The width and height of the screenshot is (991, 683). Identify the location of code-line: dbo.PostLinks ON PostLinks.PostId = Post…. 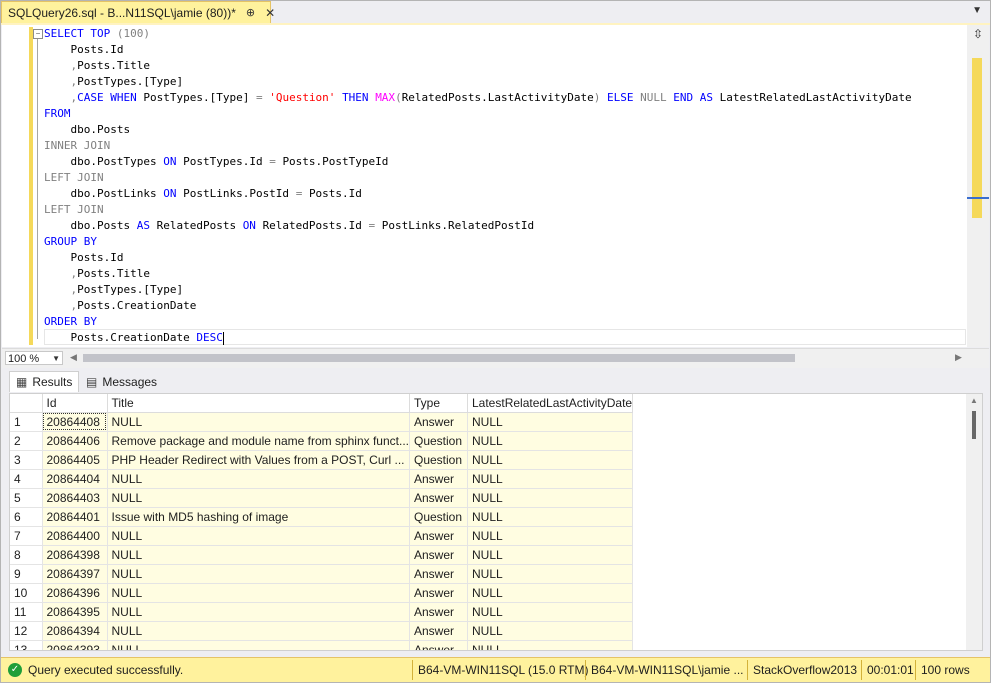
(478, 194).